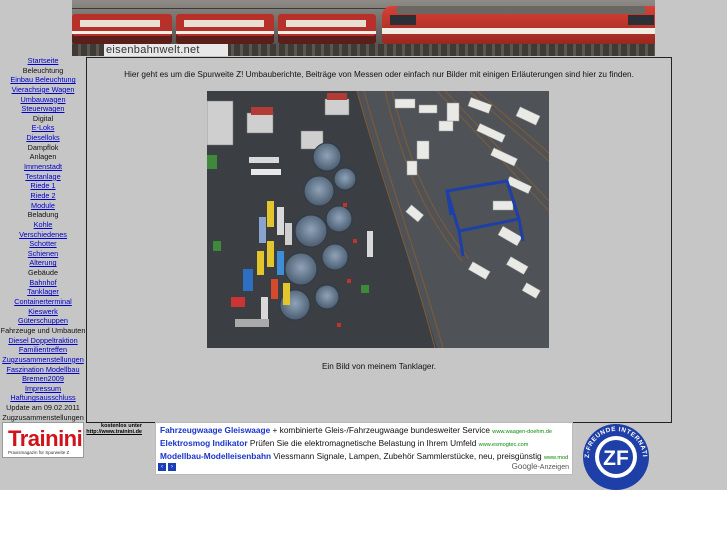 This screenshot has width=727, height=545. Describe the element at coordinates (43, 370) in the screenshot. I see `nav-link-faszination-modellbau: Faszination Modellbau` at that location.